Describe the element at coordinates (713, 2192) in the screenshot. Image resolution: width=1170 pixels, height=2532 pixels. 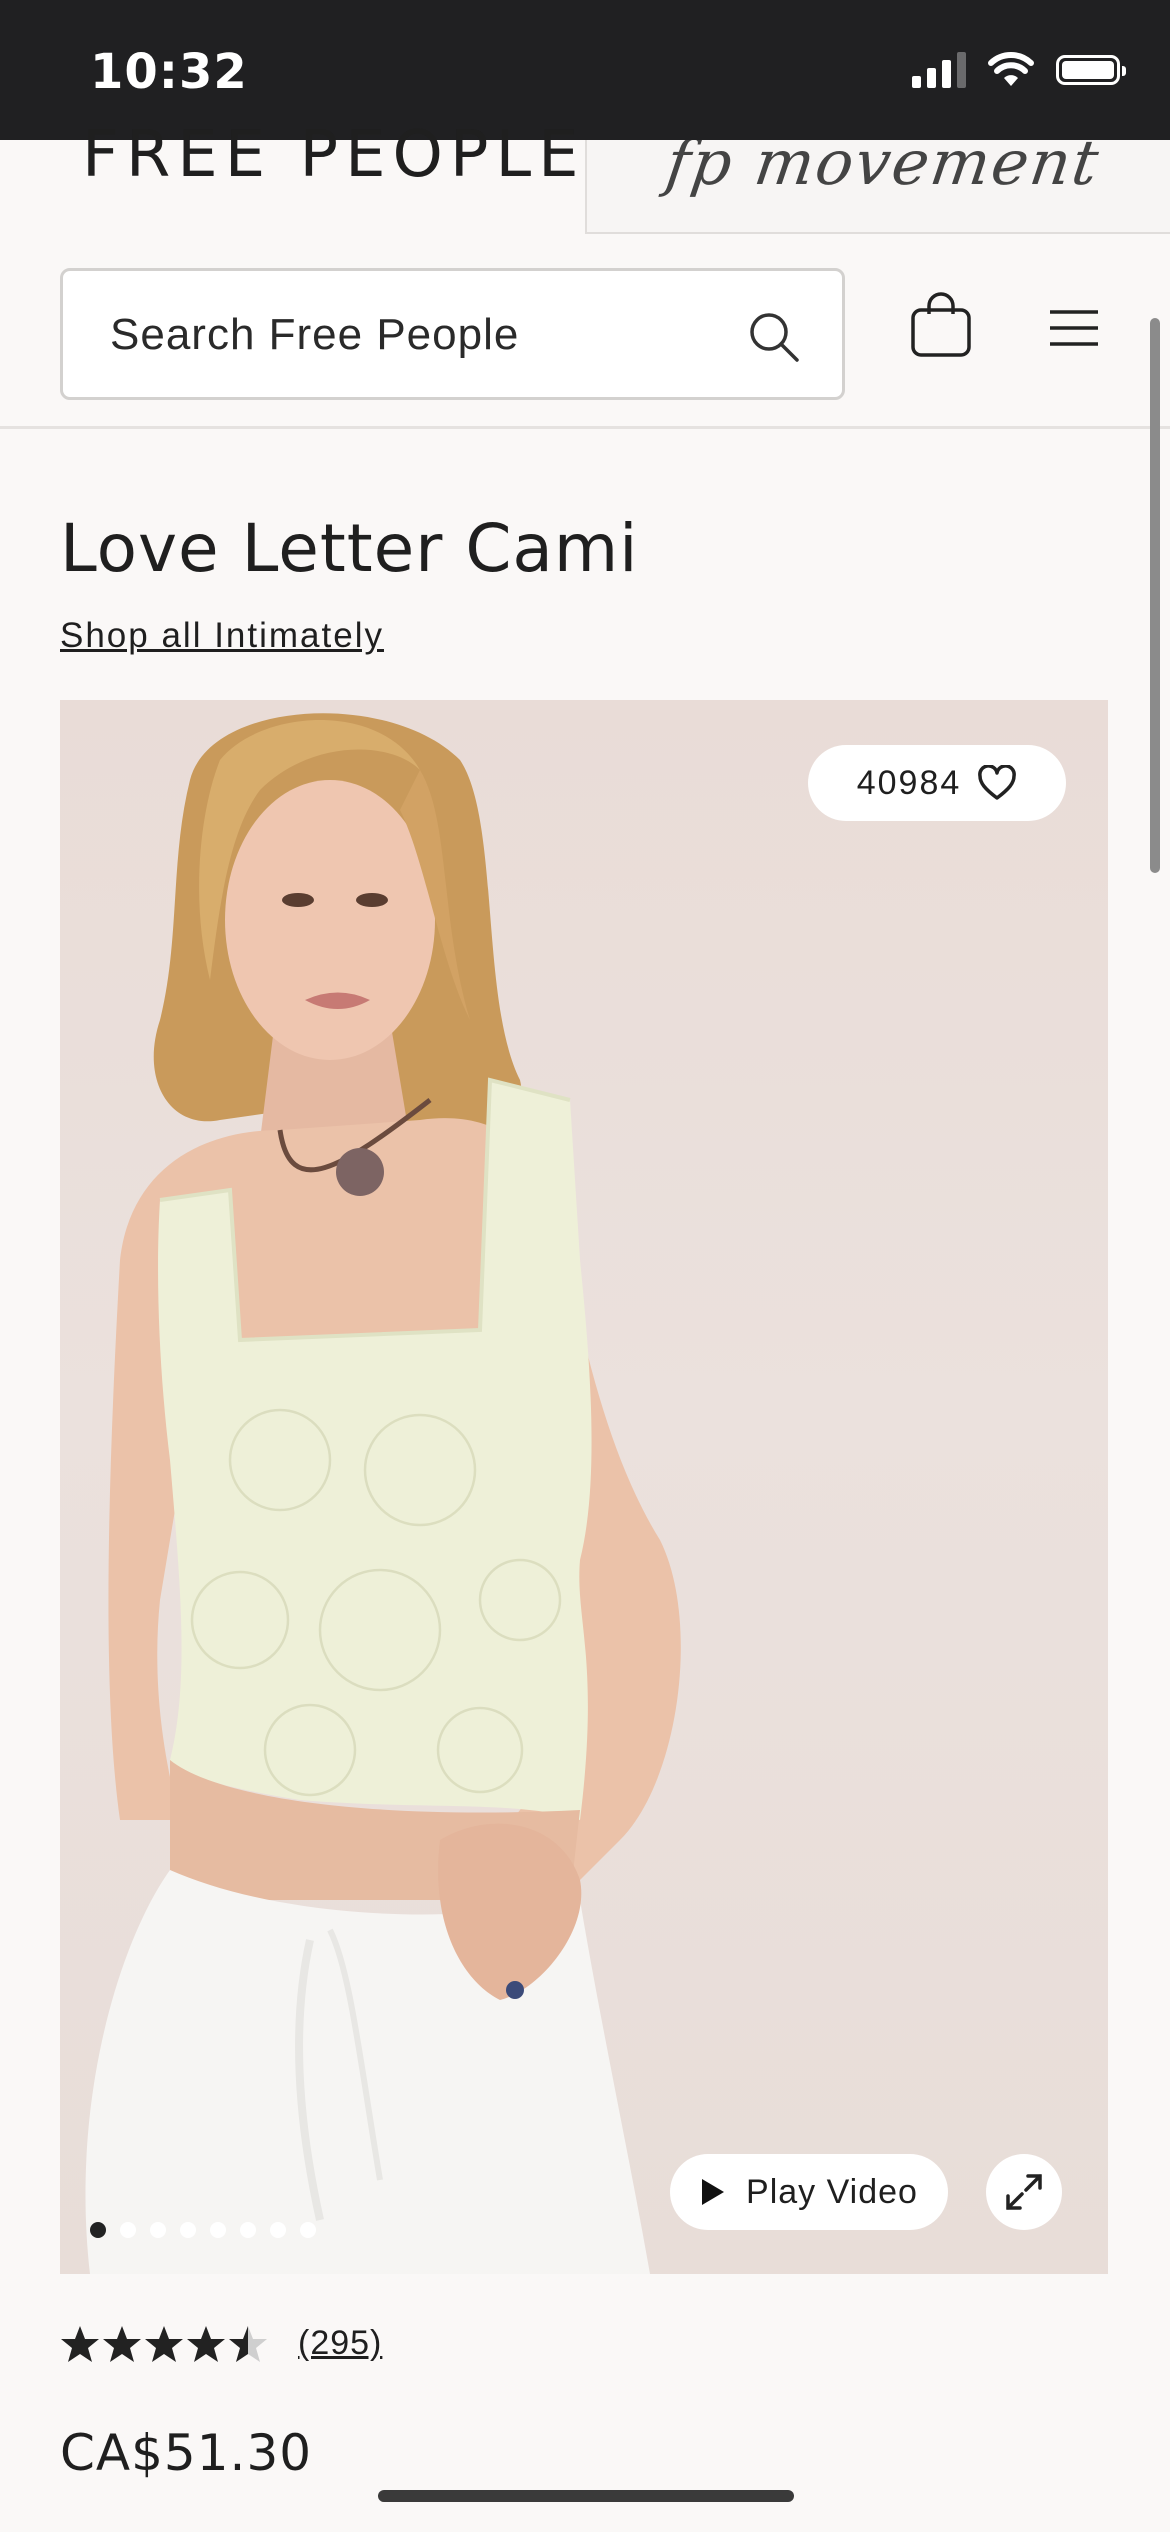
I see `play-icon` at that location.